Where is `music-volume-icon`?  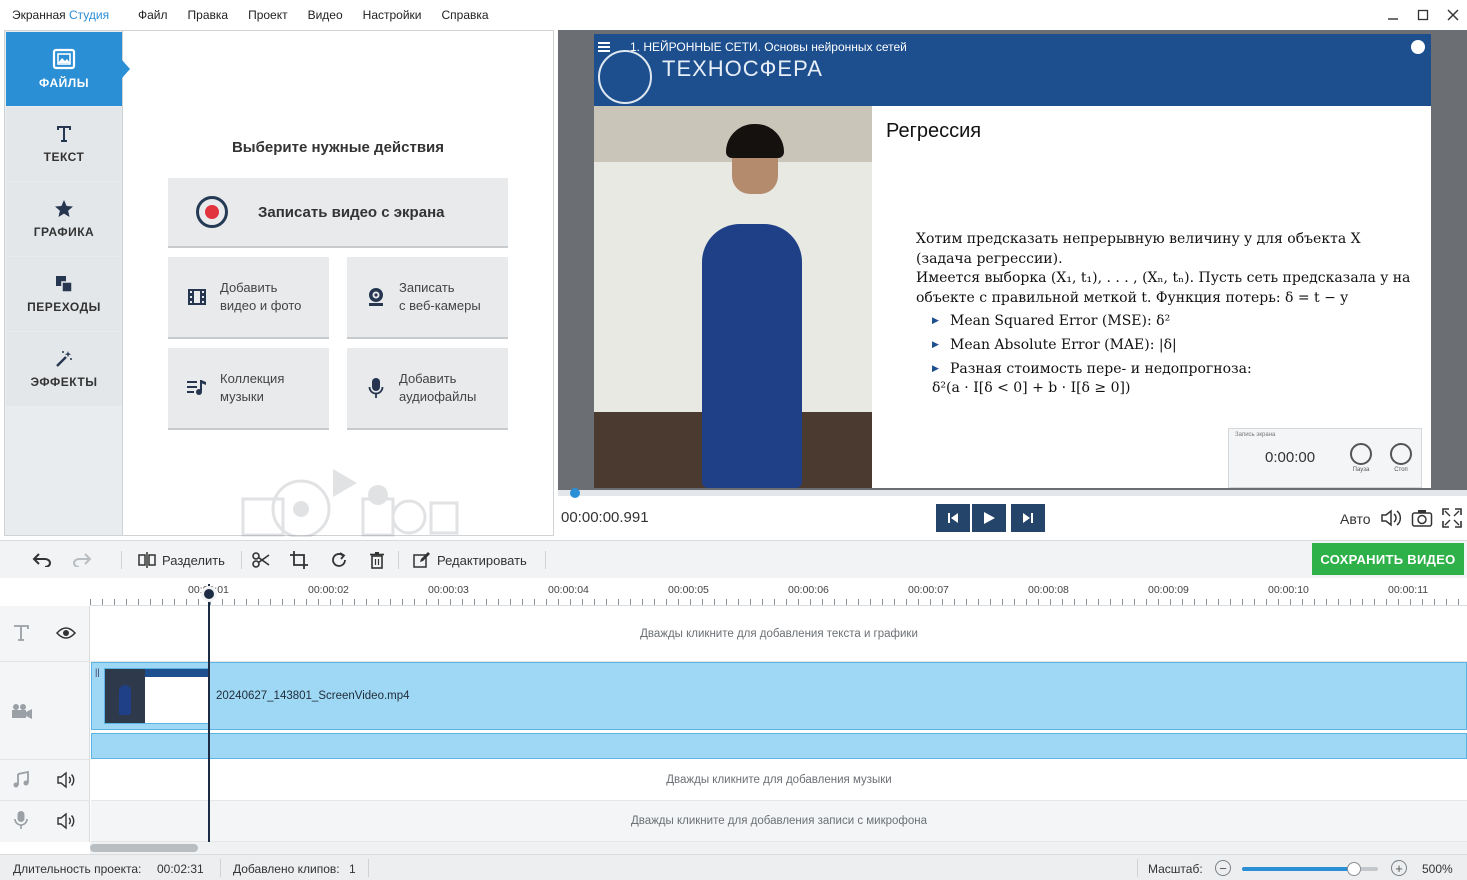
music-volume-icon is located at coordinates (66, 780).